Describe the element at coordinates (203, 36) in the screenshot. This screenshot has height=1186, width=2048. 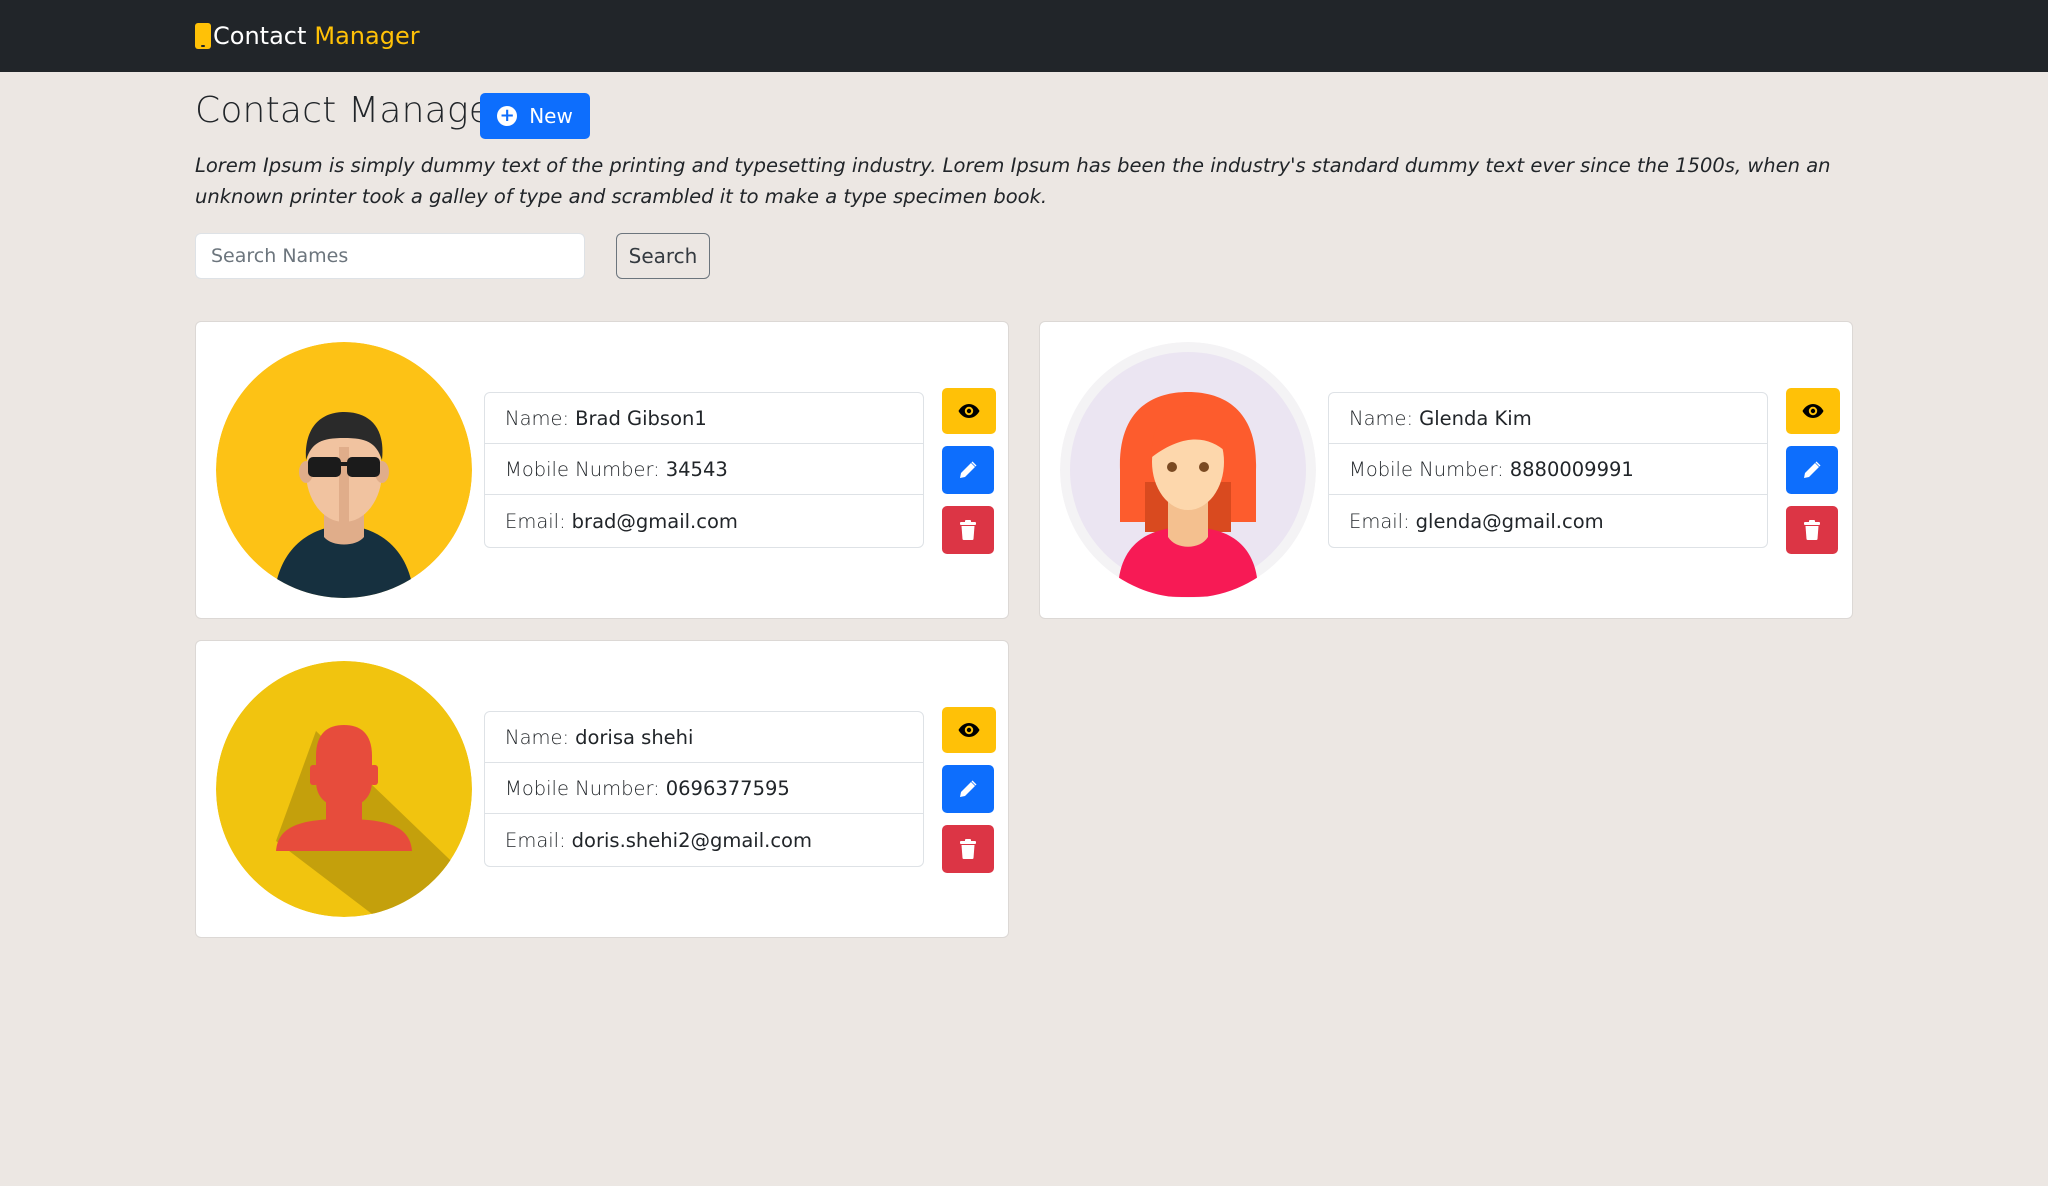
I see `mobile-phone-icon` at that location.